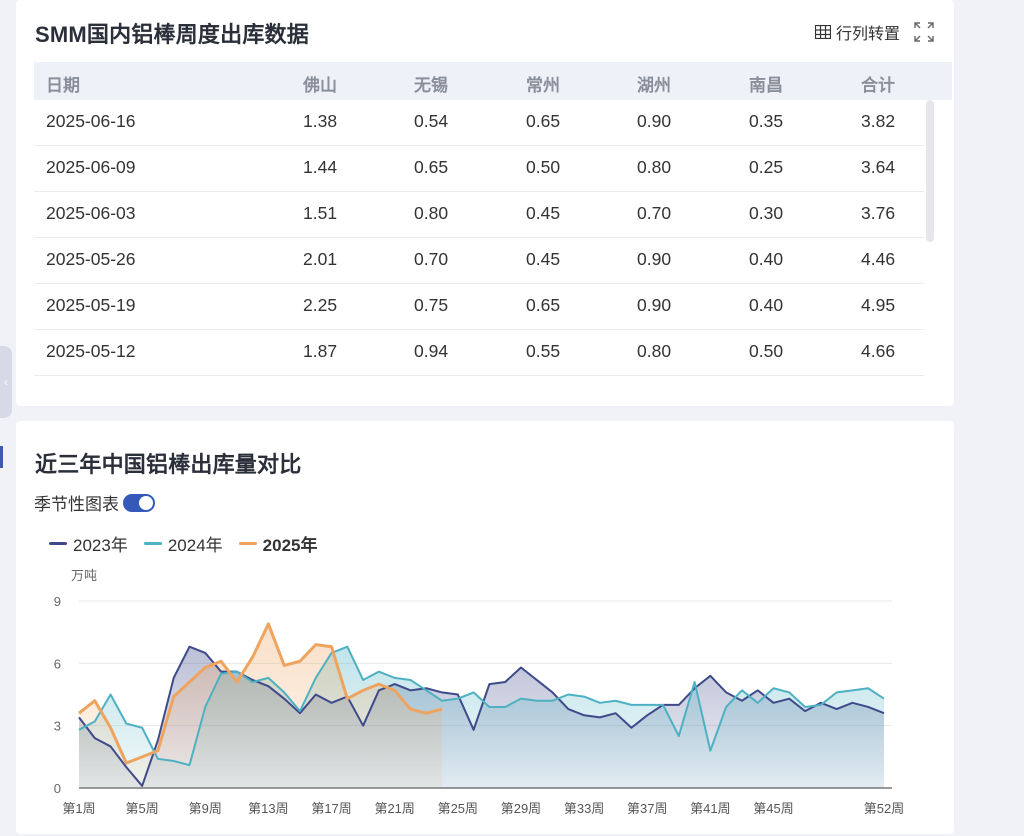  Describe the element at coordinates (654, 213) in the screenshot. I see `cell-huzhou: 0.70` at that location.